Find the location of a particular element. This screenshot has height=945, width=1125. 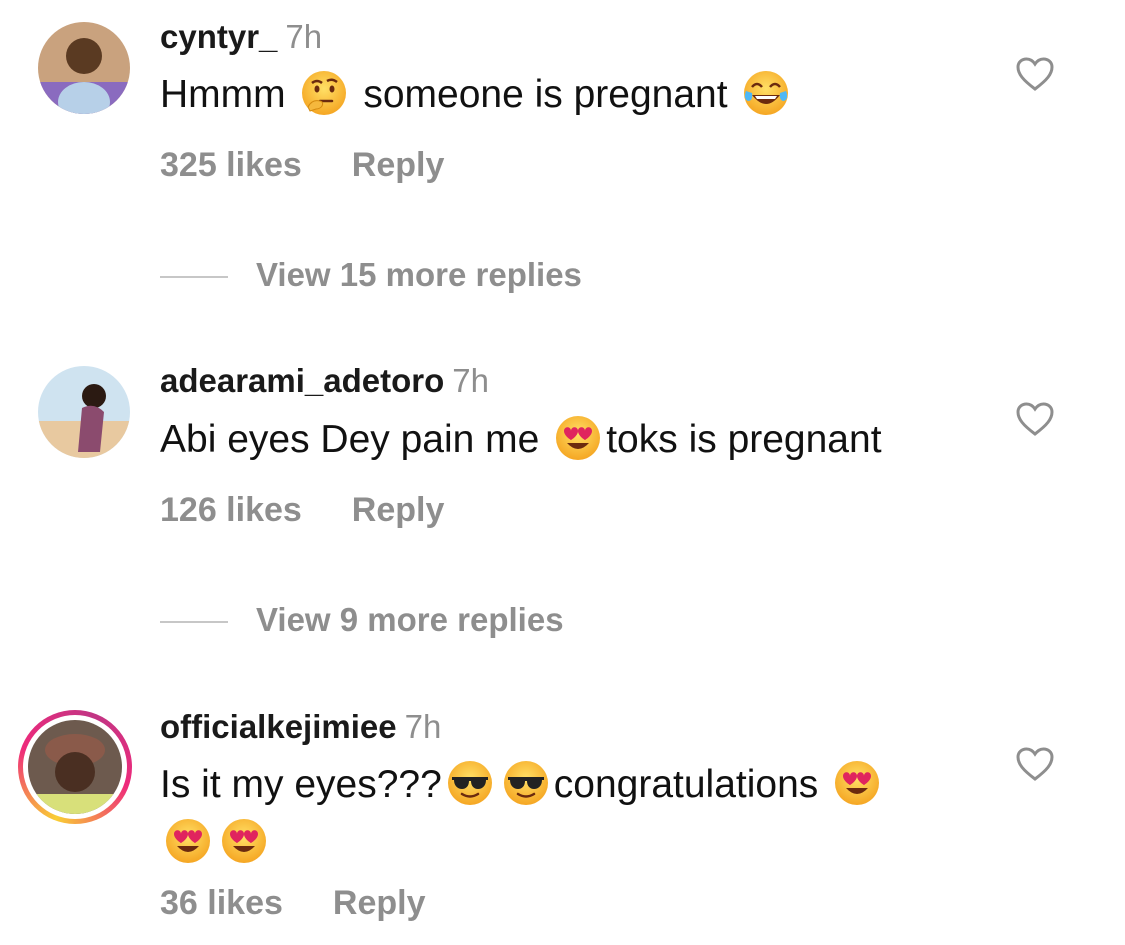

comment-text-part: Hmmm is located at coordinates (223, 94).